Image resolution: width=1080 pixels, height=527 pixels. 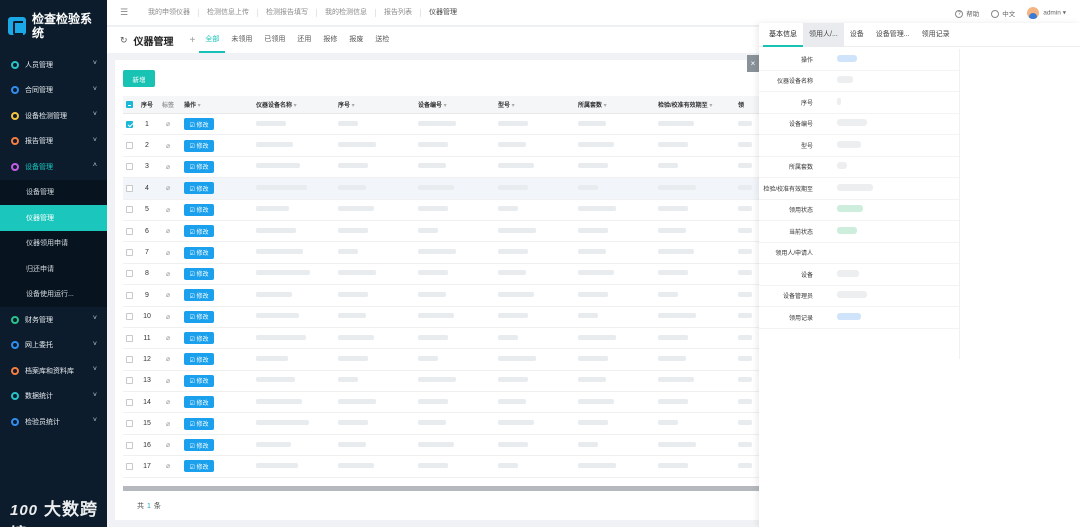 What do you see at coordinates (378, 104) in the screenshot?
I see `col-seq: 序号` at bounding box center [378, 104].